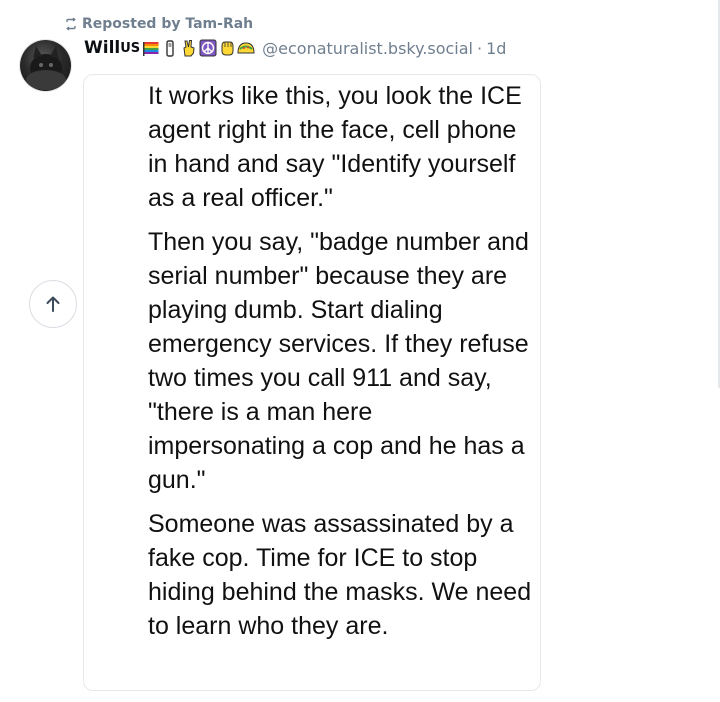 The width and height of the screenshot is (720, 702). What do you see at coordinates (496, 48) in the screenshot?
I see `post-timestamp: 1d` at bounding box center [496, 48].